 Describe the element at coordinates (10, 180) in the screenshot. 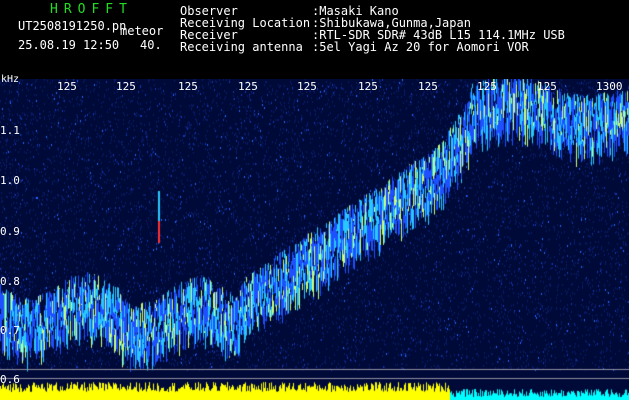

I see `y-tick: 1.0` at that location.